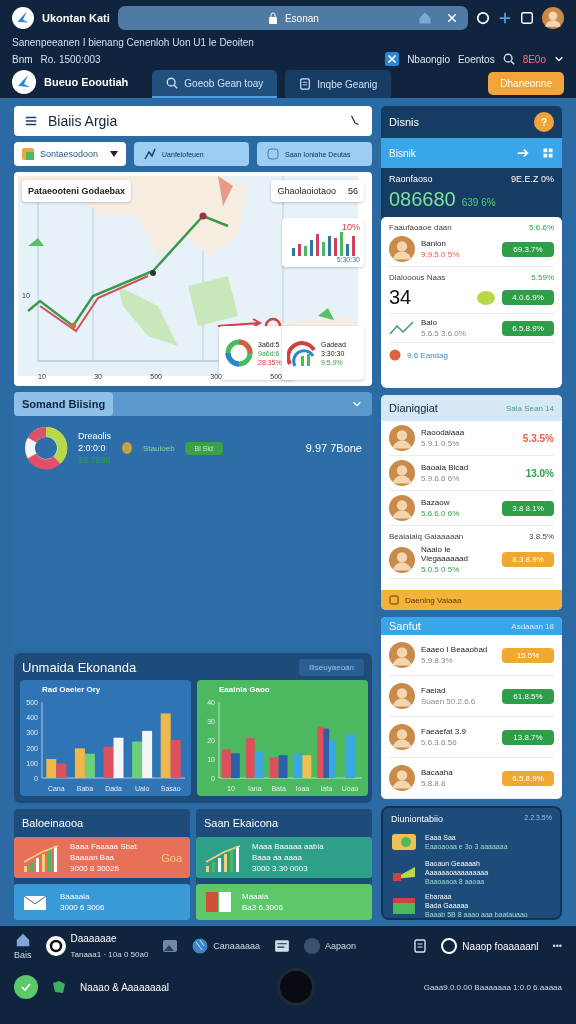  Describe the element at coordinates (28, 154) in the screenshot. I see `folder-icon` at that location.